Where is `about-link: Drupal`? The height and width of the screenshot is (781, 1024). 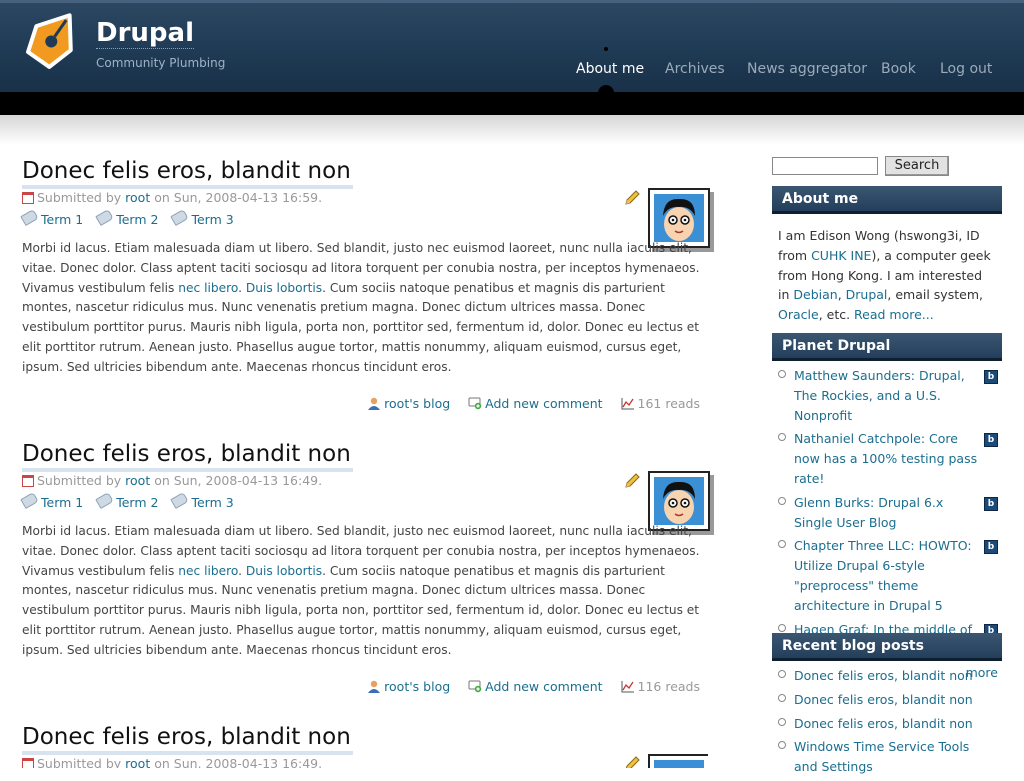
about-link: Drupal is located at coordinates (867, 294).